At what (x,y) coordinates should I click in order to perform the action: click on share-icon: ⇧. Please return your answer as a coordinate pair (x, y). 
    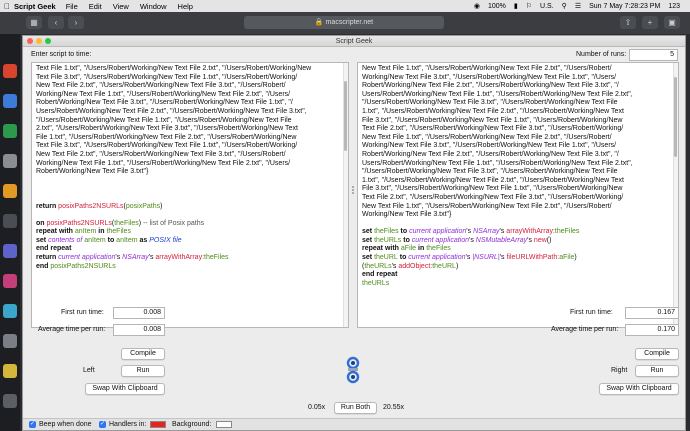
    Looking at the image, I should click on (628, 22).